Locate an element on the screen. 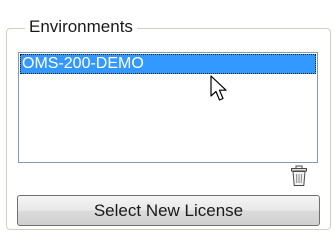 The image size is (335, 240). list-item: OMS-200-DEMO is located at coordinates (168, 64).